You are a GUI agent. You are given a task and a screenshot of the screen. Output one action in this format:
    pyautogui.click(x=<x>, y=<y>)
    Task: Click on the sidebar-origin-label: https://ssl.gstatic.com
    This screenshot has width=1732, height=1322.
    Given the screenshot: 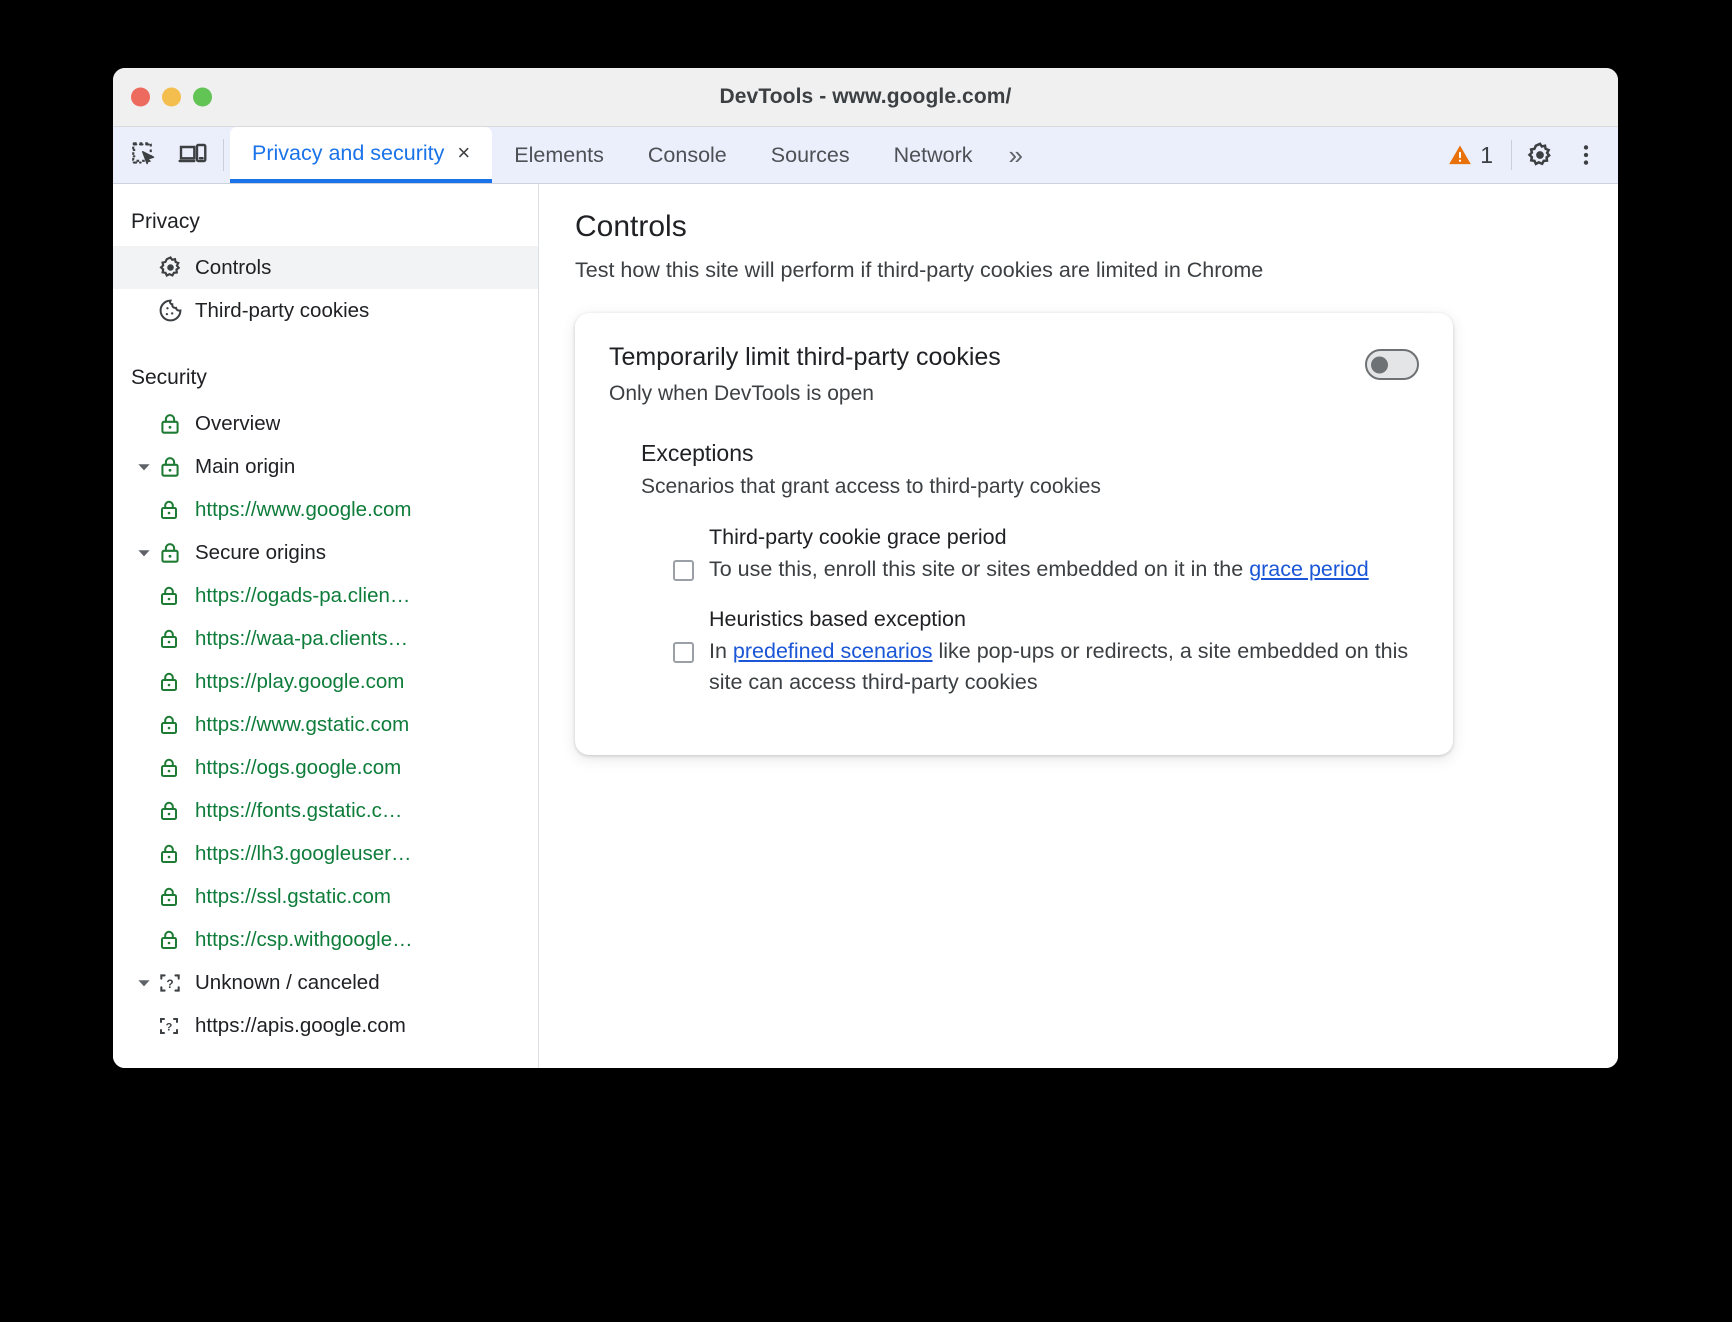 What is the action you would take?
    pyautogui.click(x=293, y=896)
    